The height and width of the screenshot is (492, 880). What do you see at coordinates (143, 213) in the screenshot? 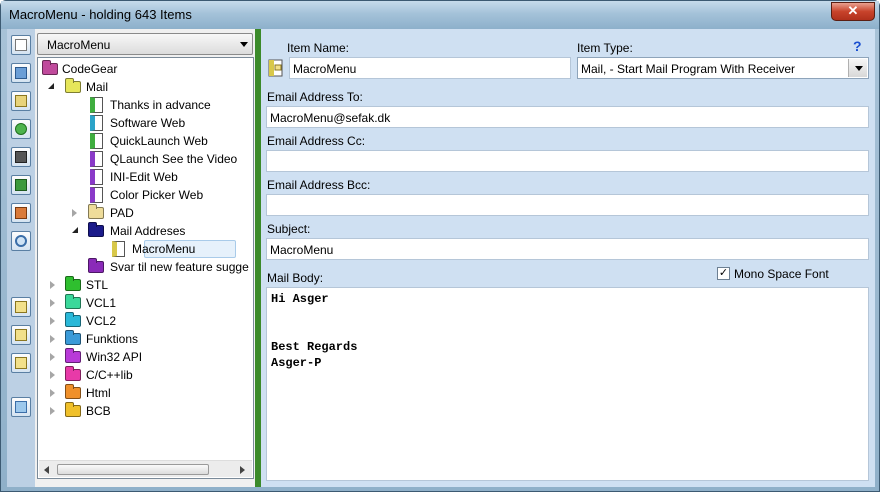
I see `tree-node-pad: PAD` at bounding box center [143, 213].